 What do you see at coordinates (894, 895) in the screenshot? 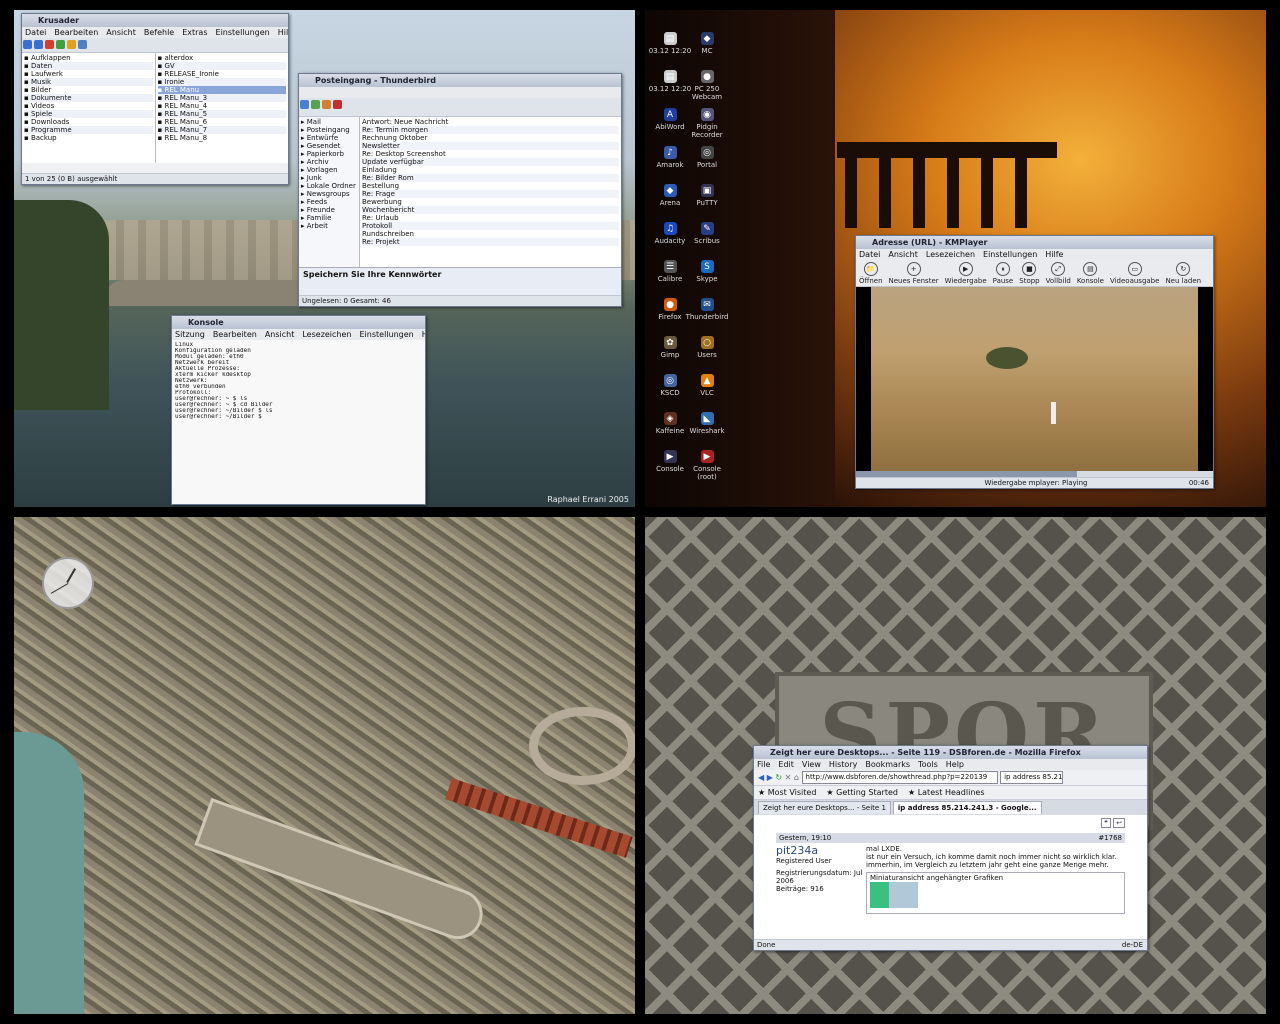
I see `attachment-thumbnail` at bounding box center [894, 895].